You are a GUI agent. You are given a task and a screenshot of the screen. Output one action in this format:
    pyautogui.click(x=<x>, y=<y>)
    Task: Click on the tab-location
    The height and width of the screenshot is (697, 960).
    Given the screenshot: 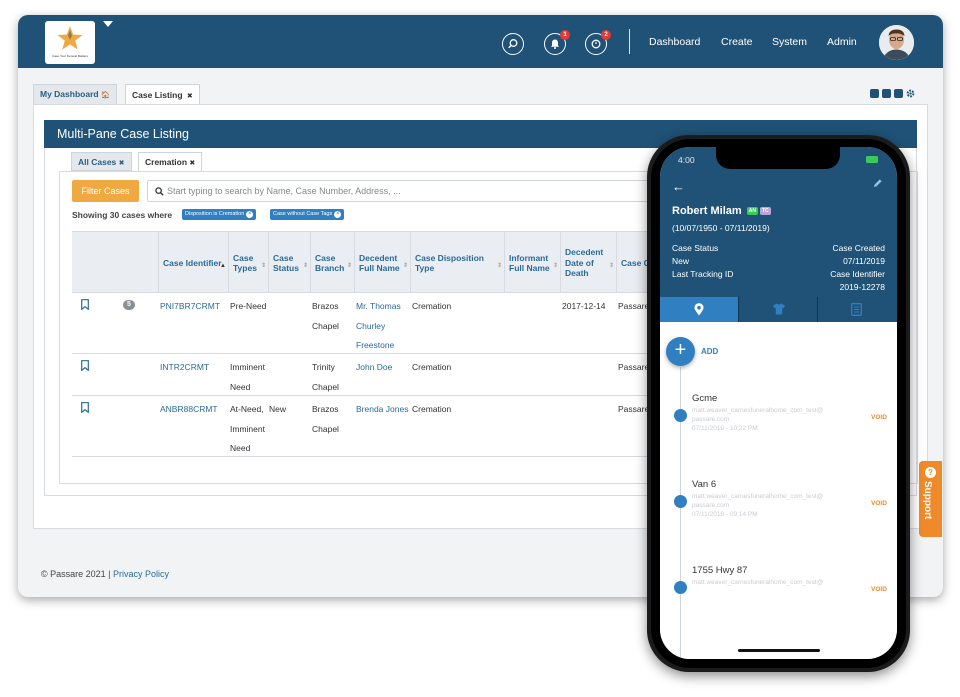 What is the action you would take?
    pyautogui.click(x=699, y=309)
    